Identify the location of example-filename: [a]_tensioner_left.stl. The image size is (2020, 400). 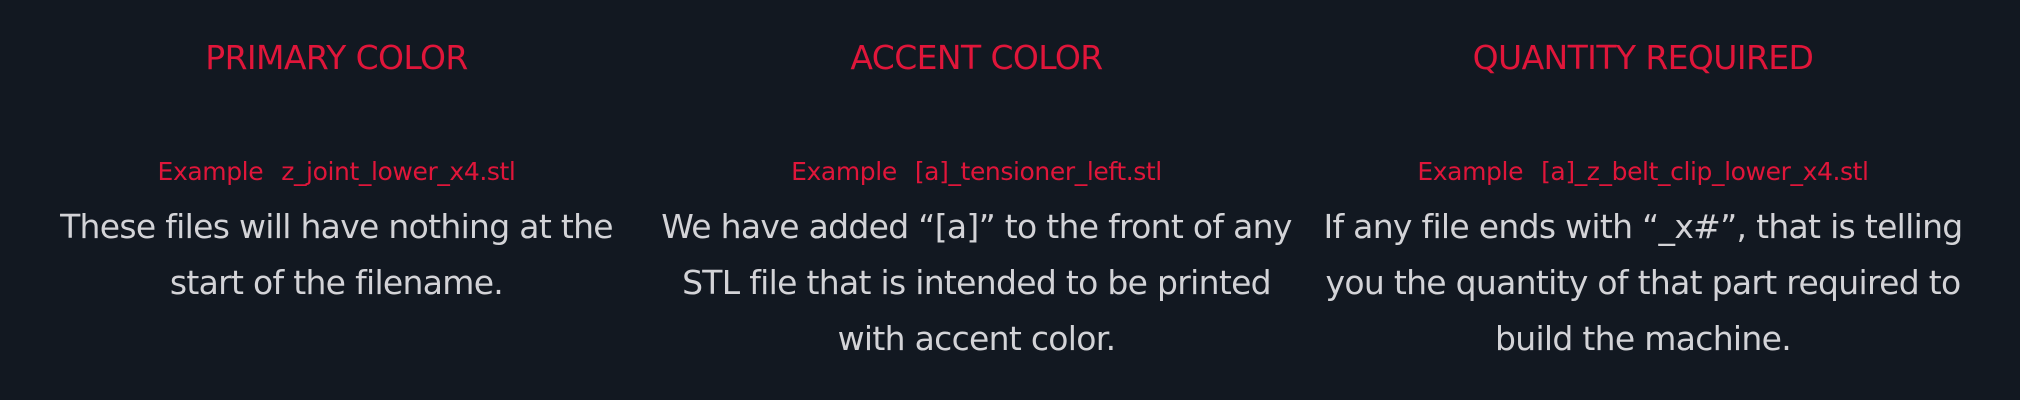
(1038, 171).